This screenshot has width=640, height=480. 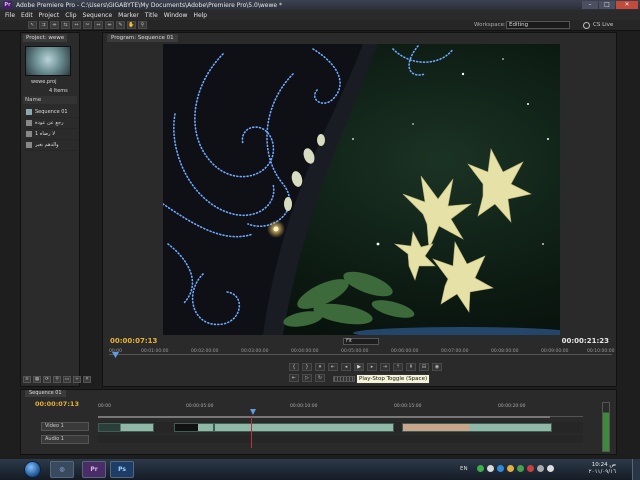 I want to click on selection-tool-icon: ↖, so click(x=32, y=25).